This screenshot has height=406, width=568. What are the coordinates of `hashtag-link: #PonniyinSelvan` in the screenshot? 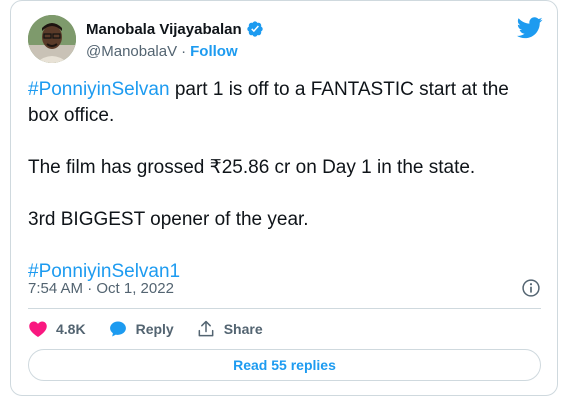 It's located at (99, 89).